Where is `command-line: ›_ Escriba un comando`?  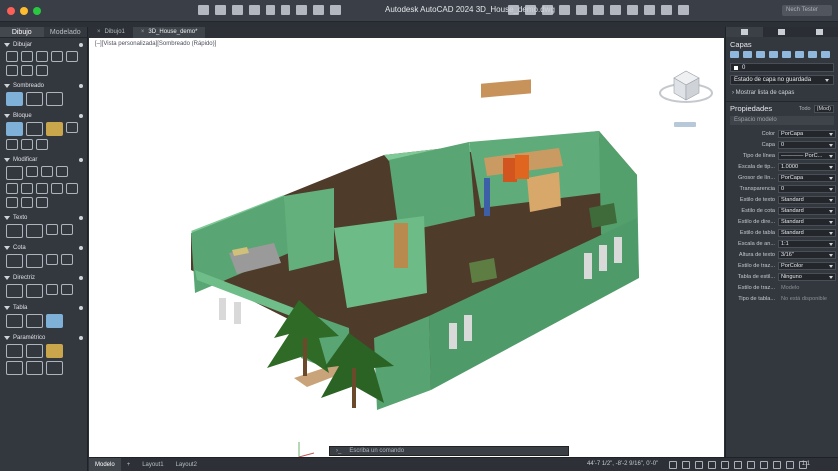
command-line: ›_ Escriba un comando is located at coordinates (449, 451).